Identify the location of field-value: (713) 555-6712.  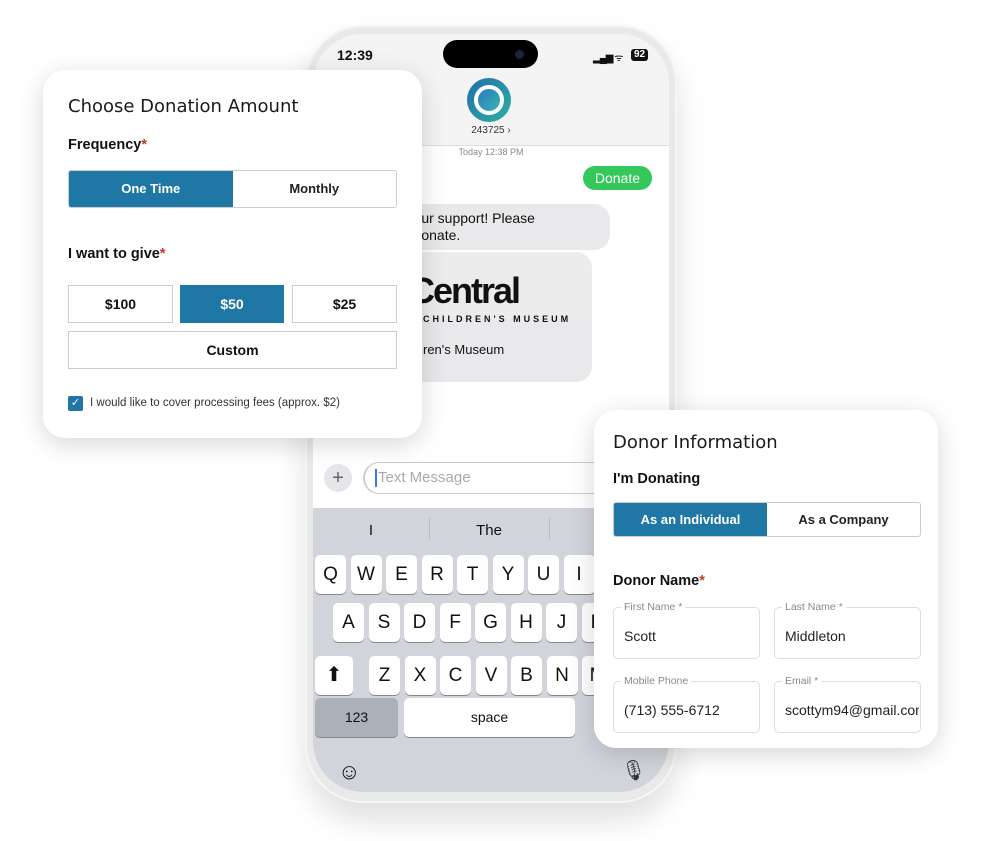
(672, 710).